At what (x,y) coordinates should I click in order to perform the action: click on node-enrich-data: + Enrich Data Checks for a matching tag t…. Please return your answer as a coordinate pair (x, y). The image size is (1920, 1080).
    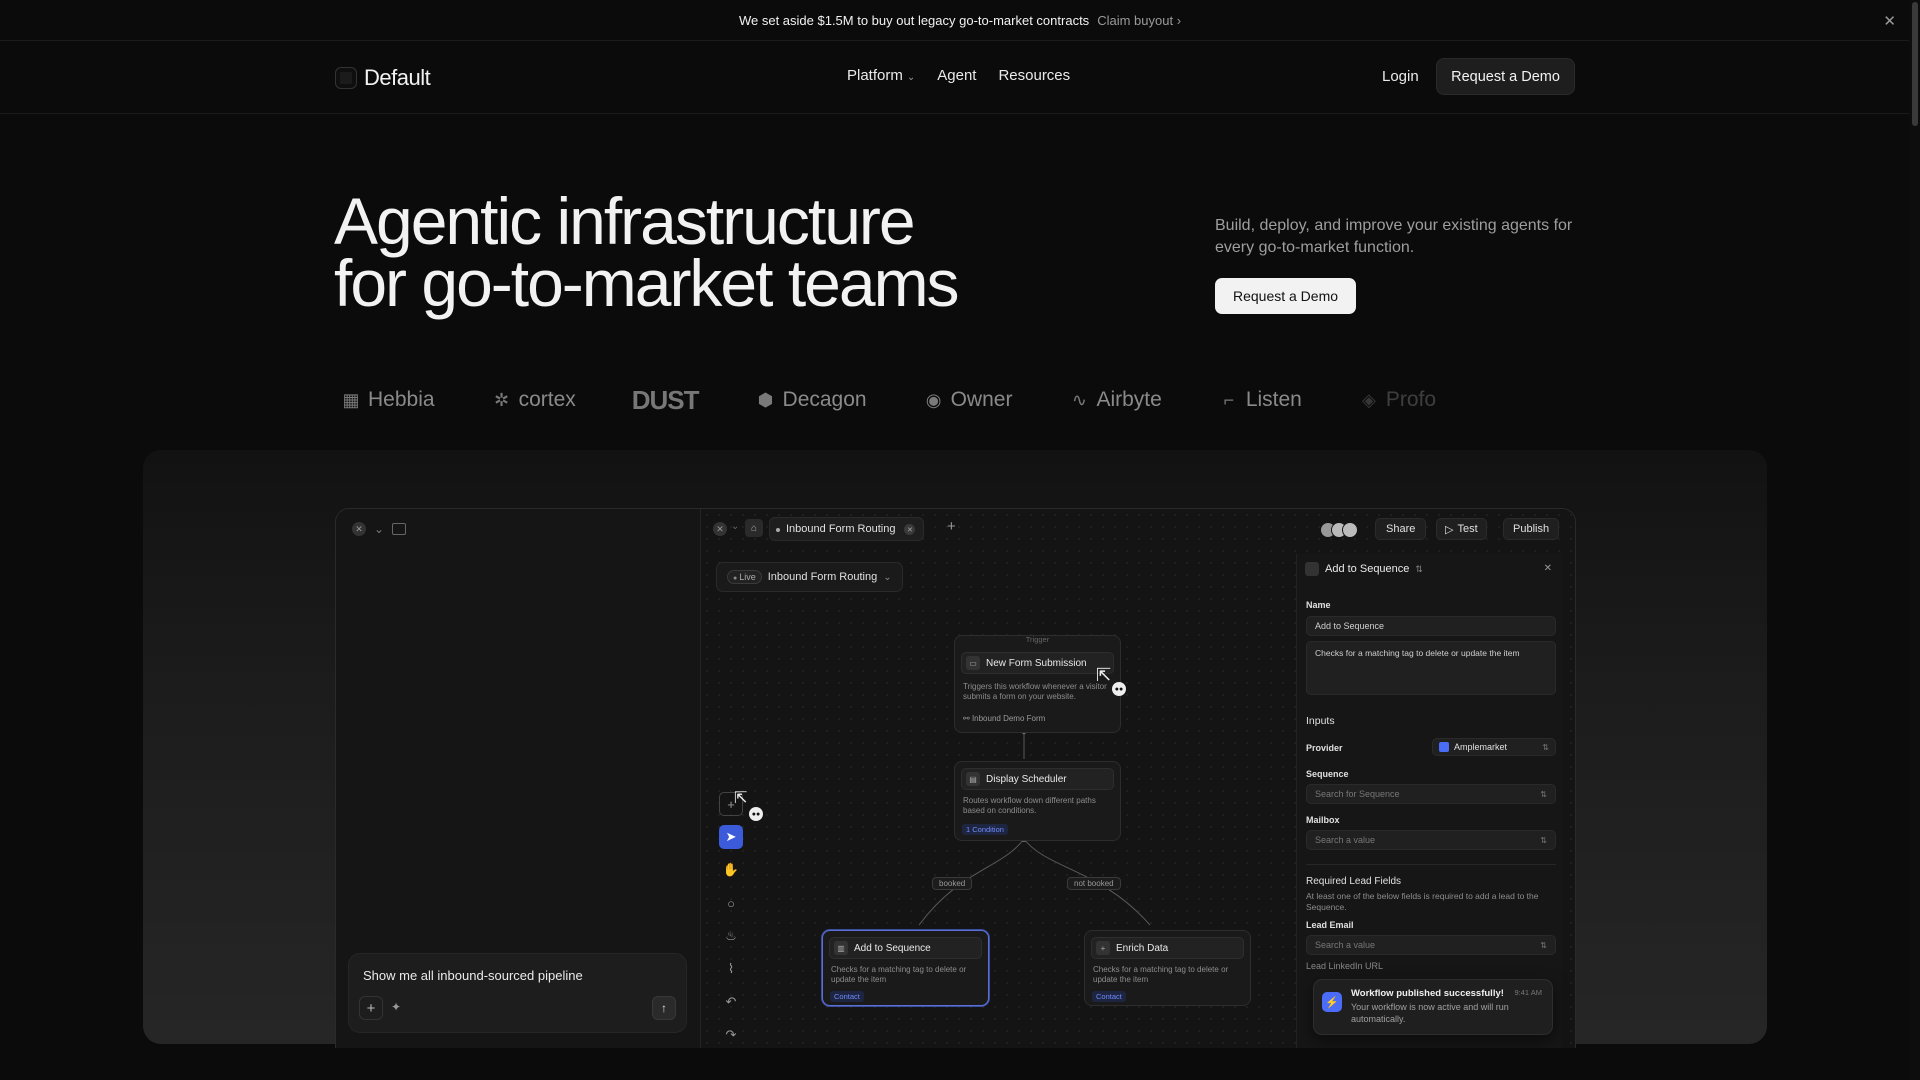
    Looking at the image, I should click on (1167, 968).